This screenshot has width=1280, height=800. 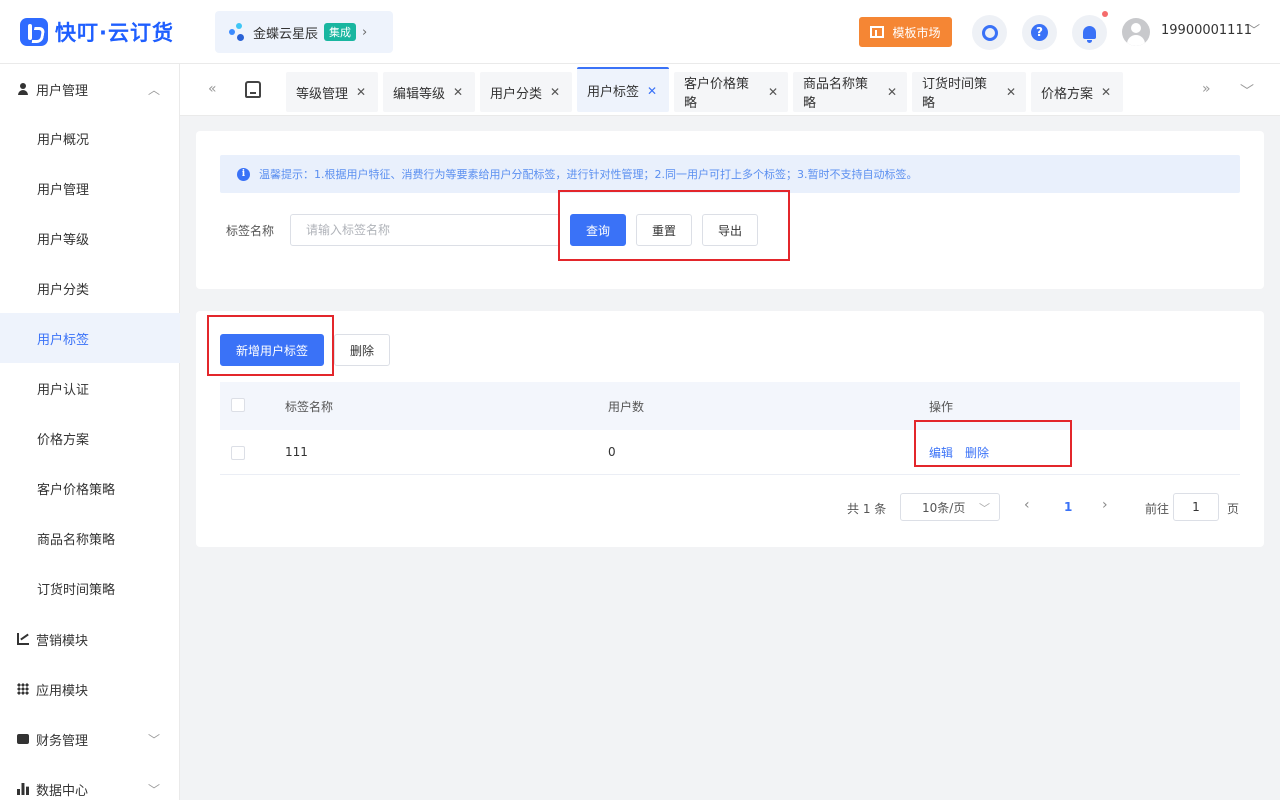 I want to click on sidebar-item-product-name-strategy: 商品名称策略, so click(x=90, y=538).